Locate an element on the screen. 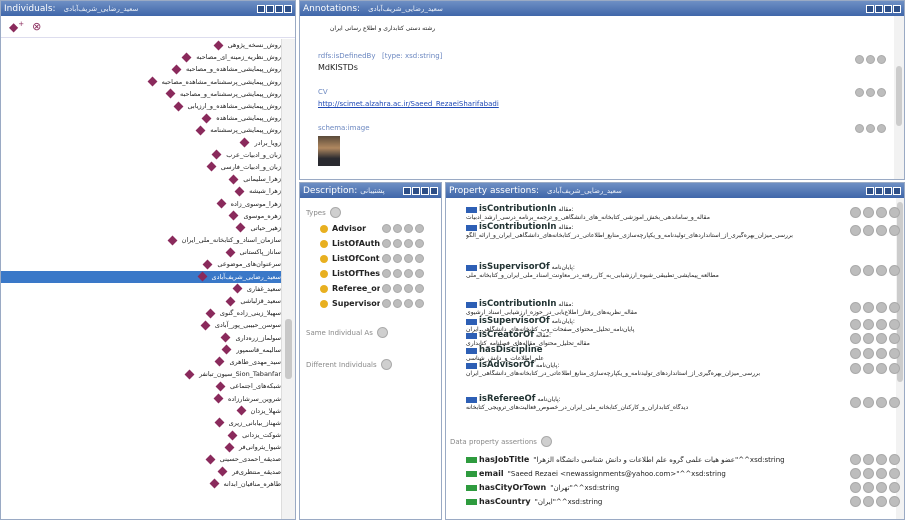  individual-item: Sion_Tabanfar_سیون_تبانفر is located at coordinates (141, 374).